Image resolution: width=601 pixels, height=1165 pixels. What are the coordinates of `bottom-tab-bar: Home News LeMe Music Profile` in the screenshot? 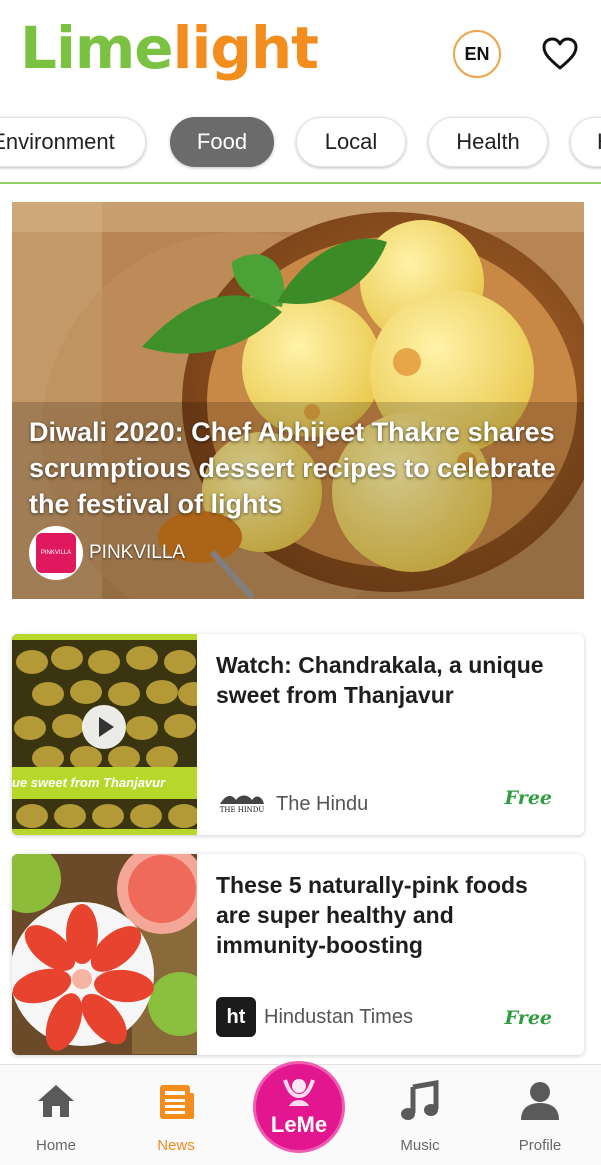 It's located at (300, 1113).